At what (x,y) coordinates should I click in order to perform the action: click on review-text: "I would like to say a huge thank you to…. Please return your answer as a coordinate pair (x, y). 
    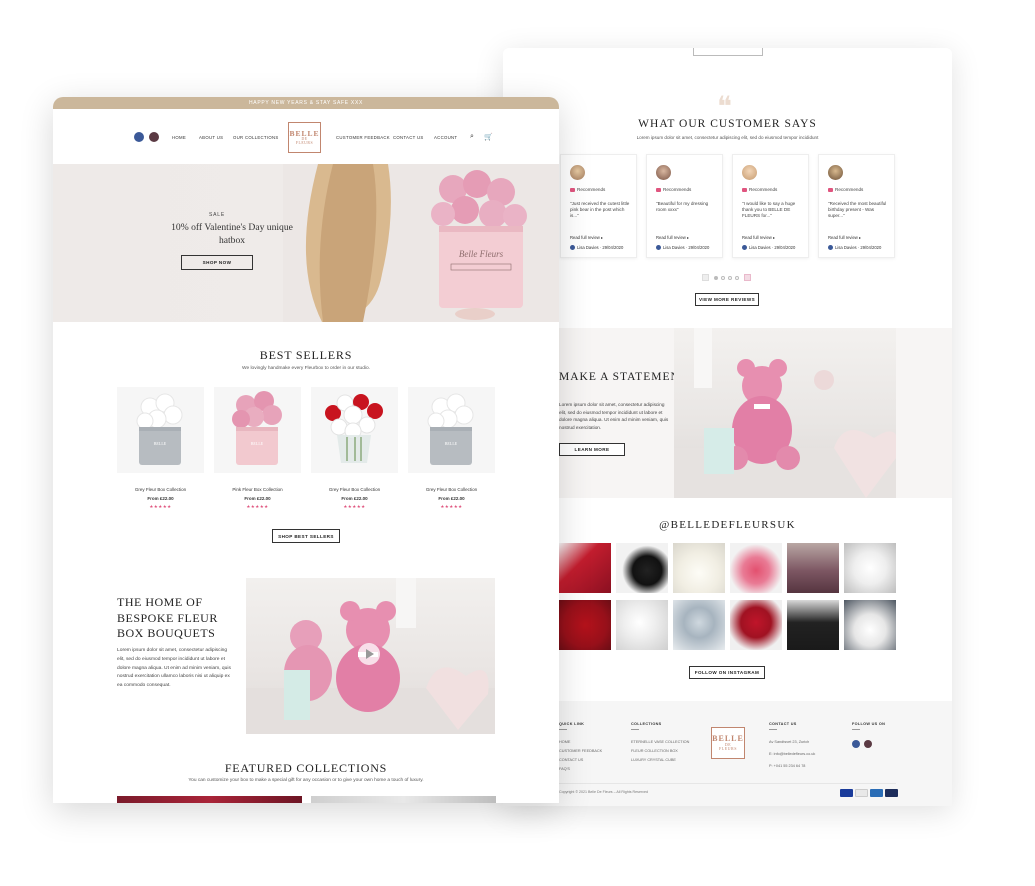
    Looking at the image, I should click on (769, 209).